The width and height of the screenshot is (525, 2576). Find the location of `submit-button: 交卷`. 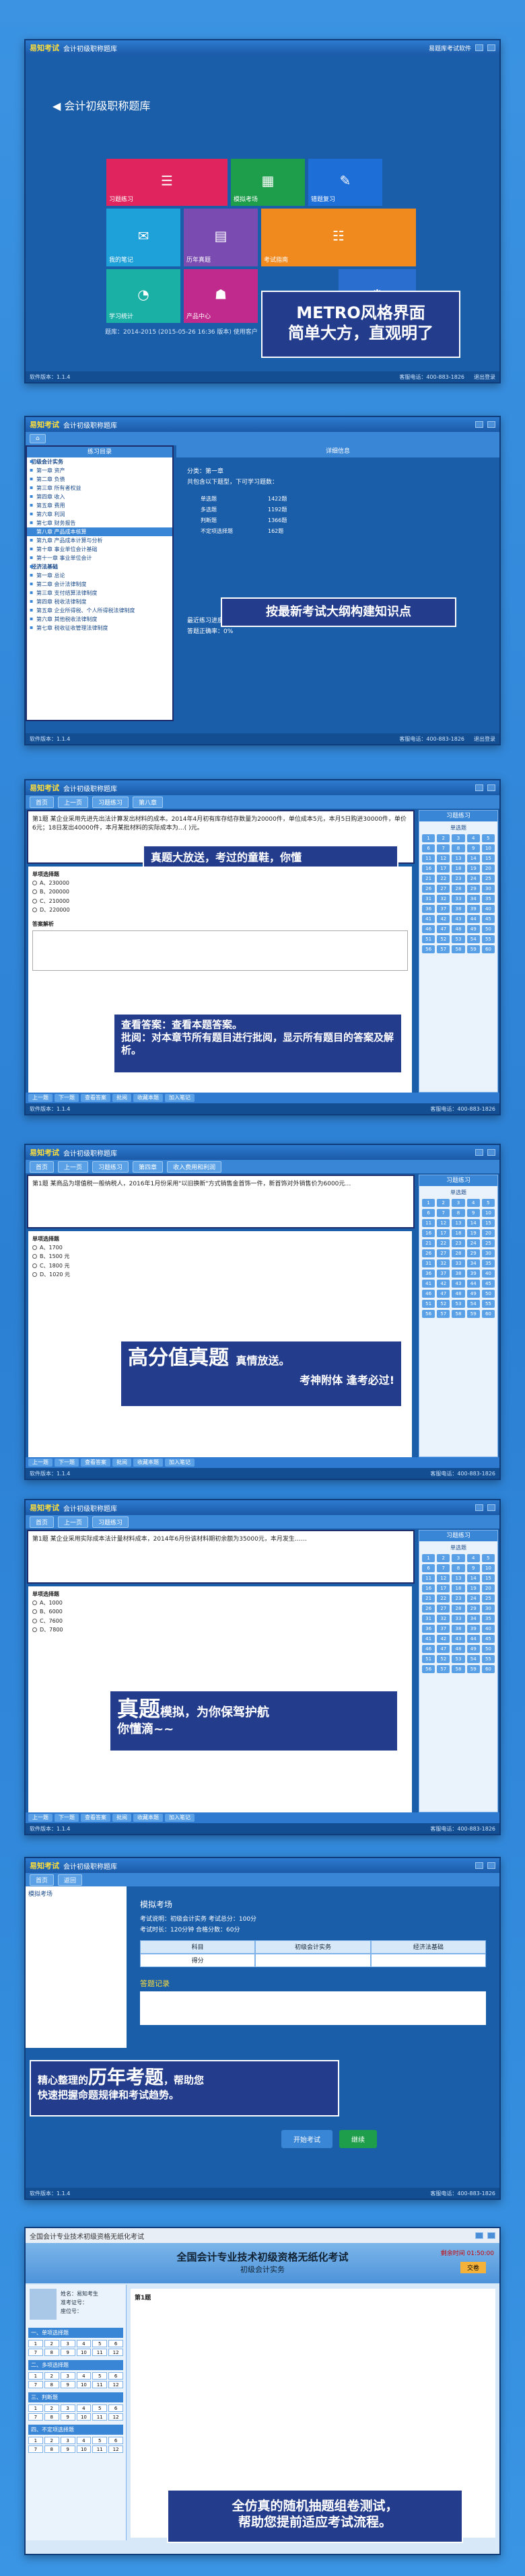

submit-button: 交卷 is located at coordinates (473, 2267).